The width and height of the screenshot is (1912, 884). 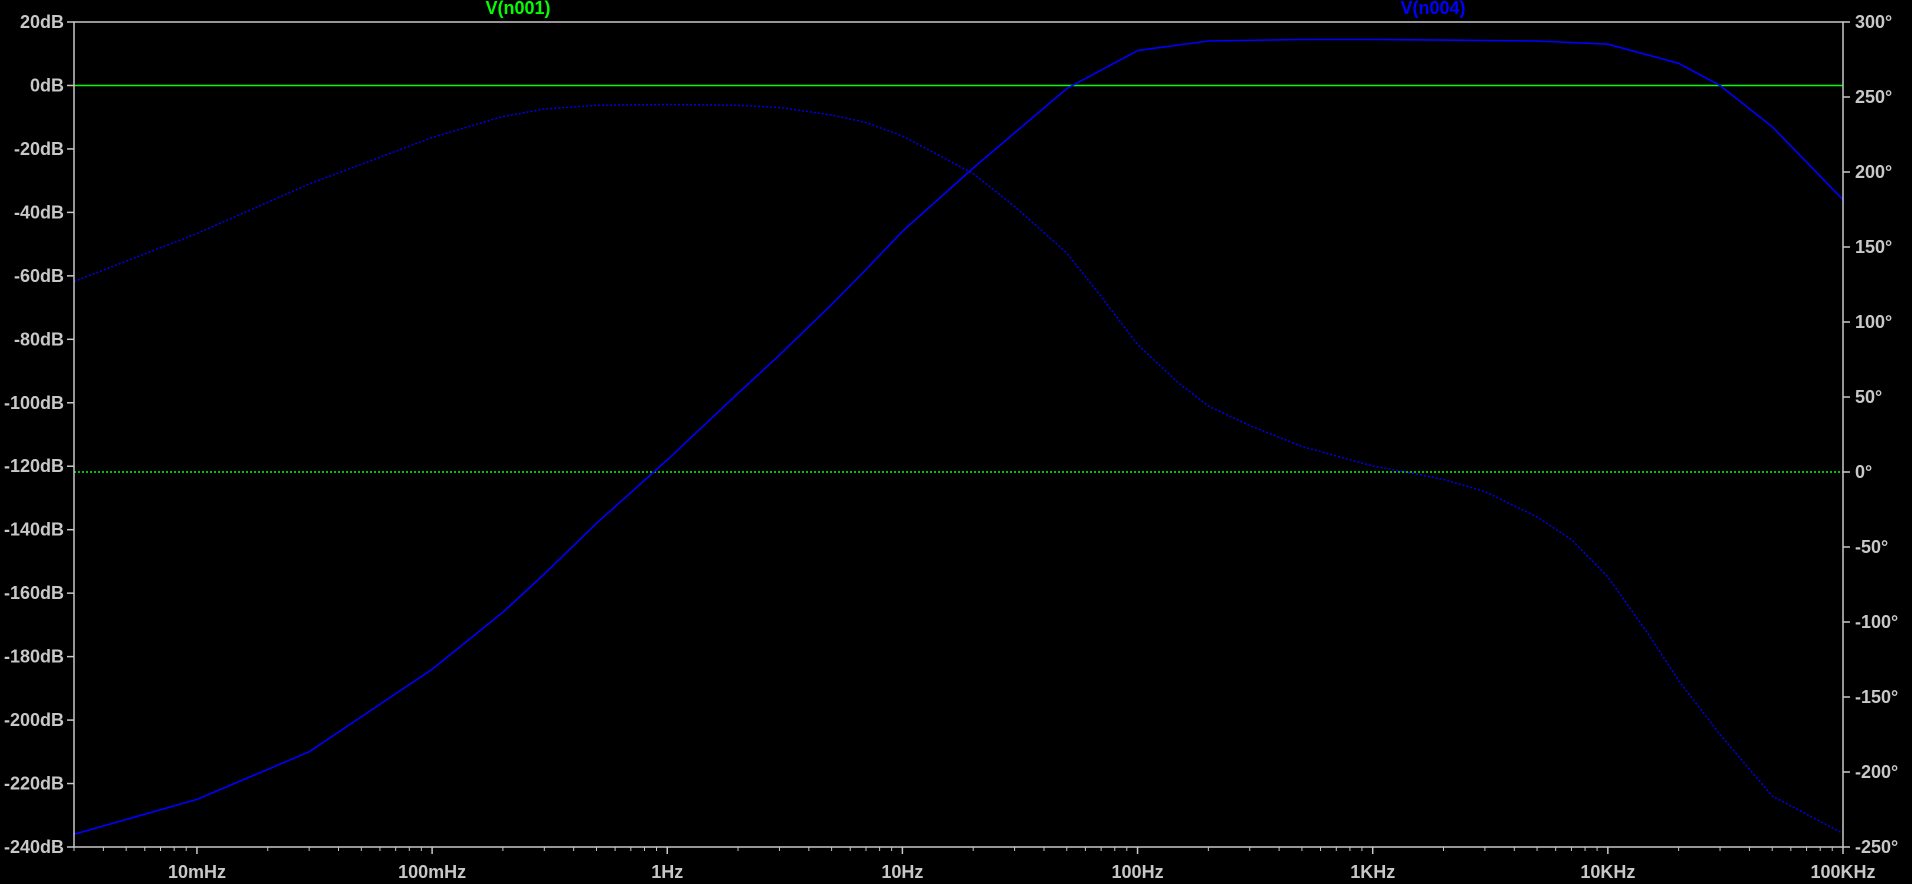 What do you see at coordinates (34, 593) in the screenshot?
I see `y-left-tick-label: -160dB` at bounding box center [34, 593].